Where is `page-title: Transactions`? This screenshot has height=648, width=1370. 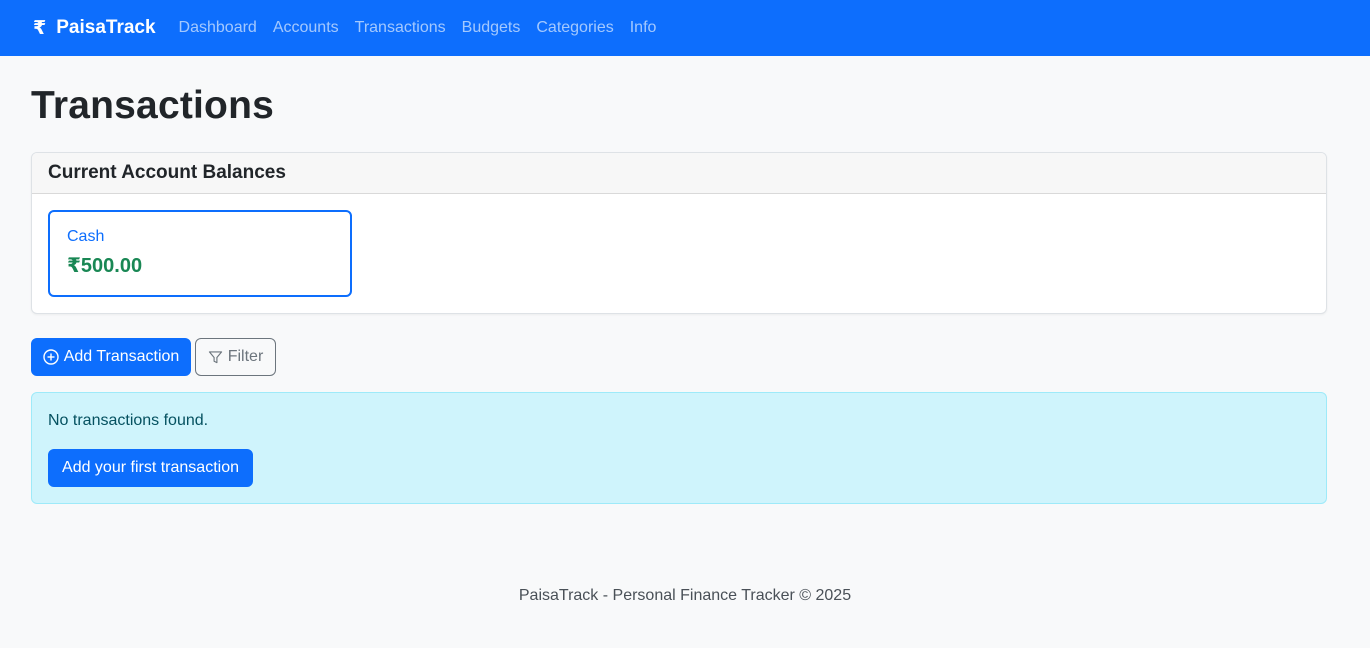 page-title: Transactions is located at coordinates (152, 105).